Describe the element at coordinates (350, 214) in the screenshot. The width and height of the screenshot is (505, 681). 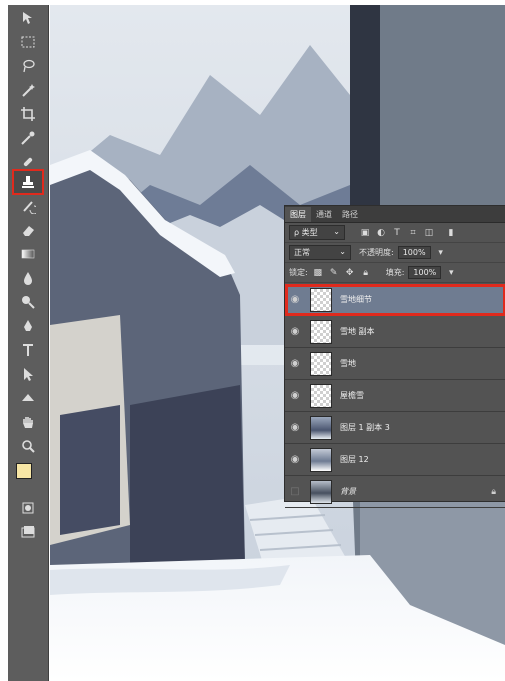
I see `tab-paths: 路径` at that location.